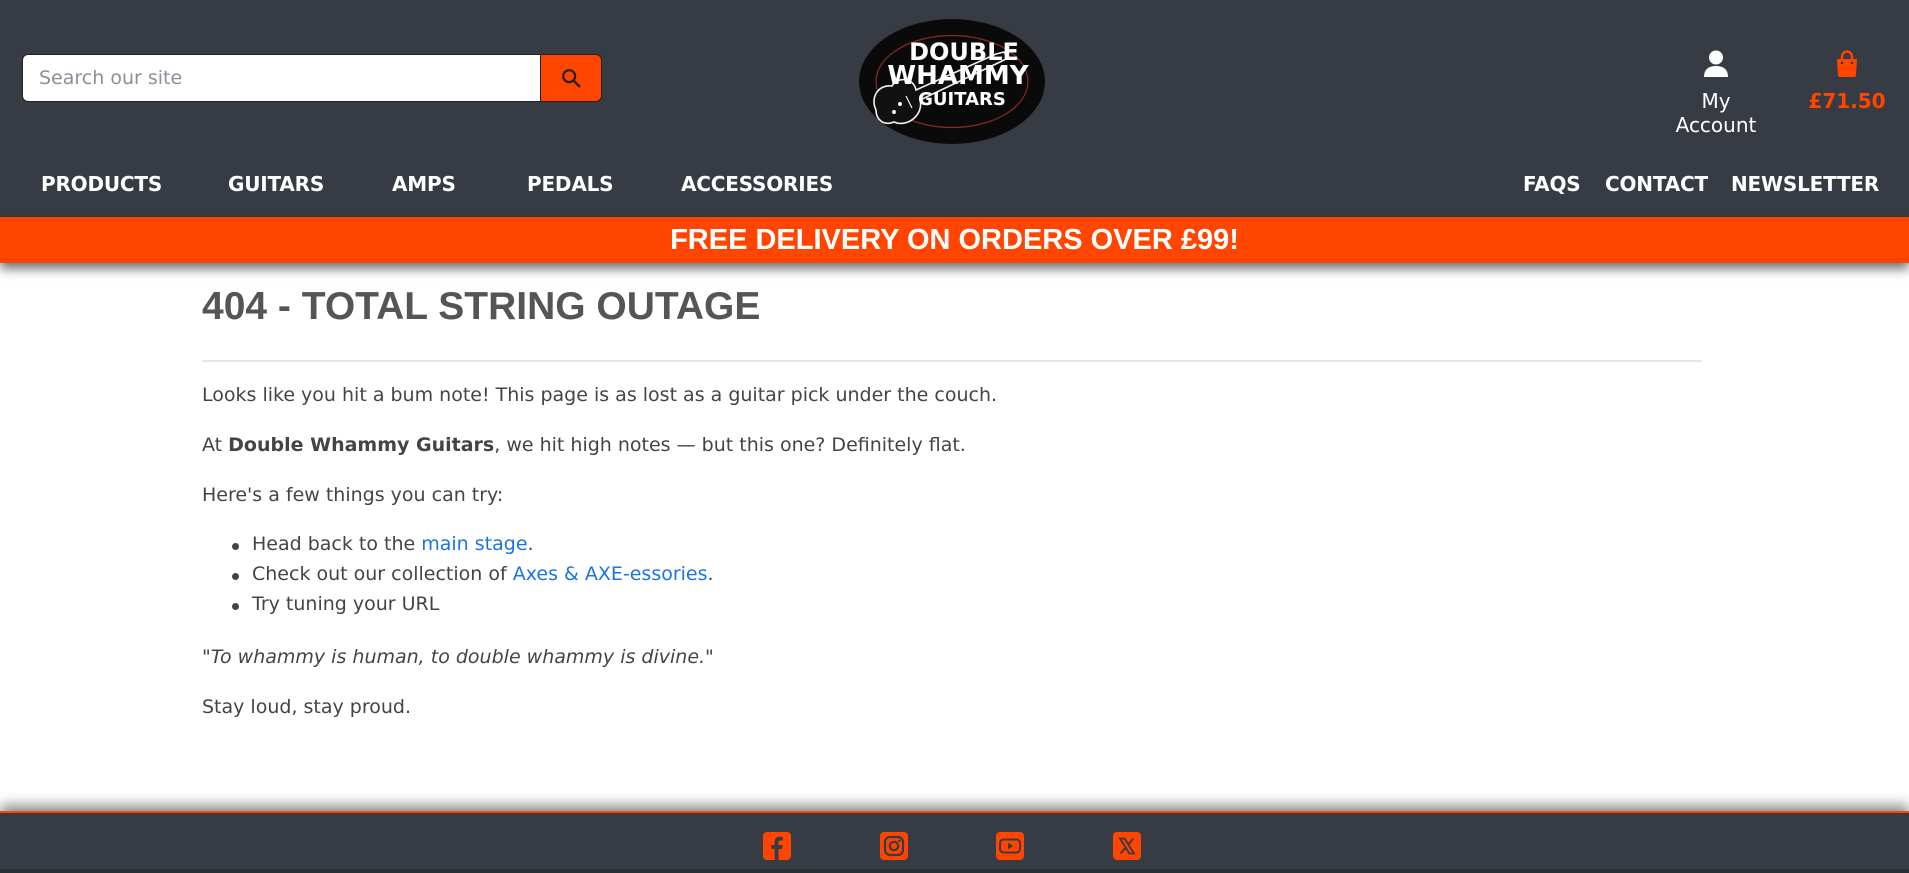 The height and width of the screenshot is (873, 1909). Describe the element at coordinates (424, 184) in the screenshot. I see `nav-amps: AMPS` at that location.